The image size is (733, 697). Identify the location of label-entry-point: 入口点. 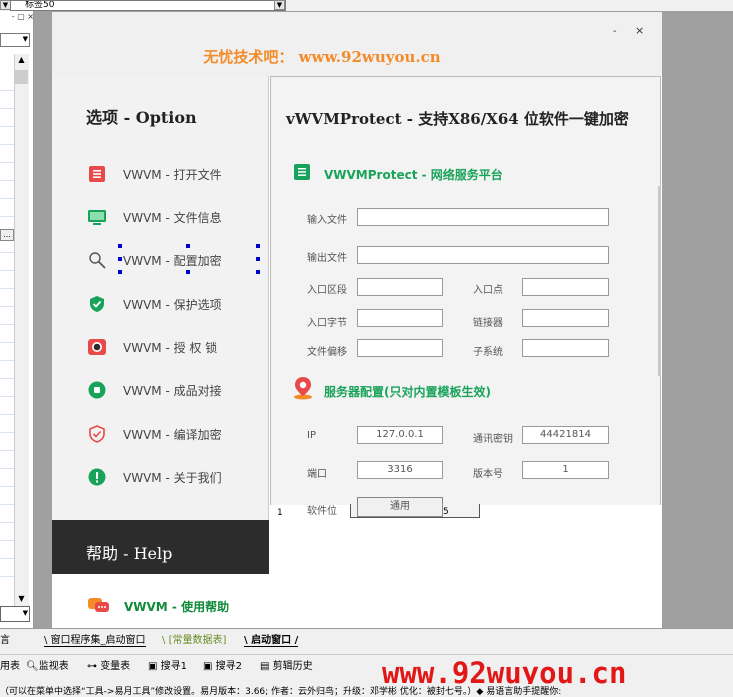
(488, 290).